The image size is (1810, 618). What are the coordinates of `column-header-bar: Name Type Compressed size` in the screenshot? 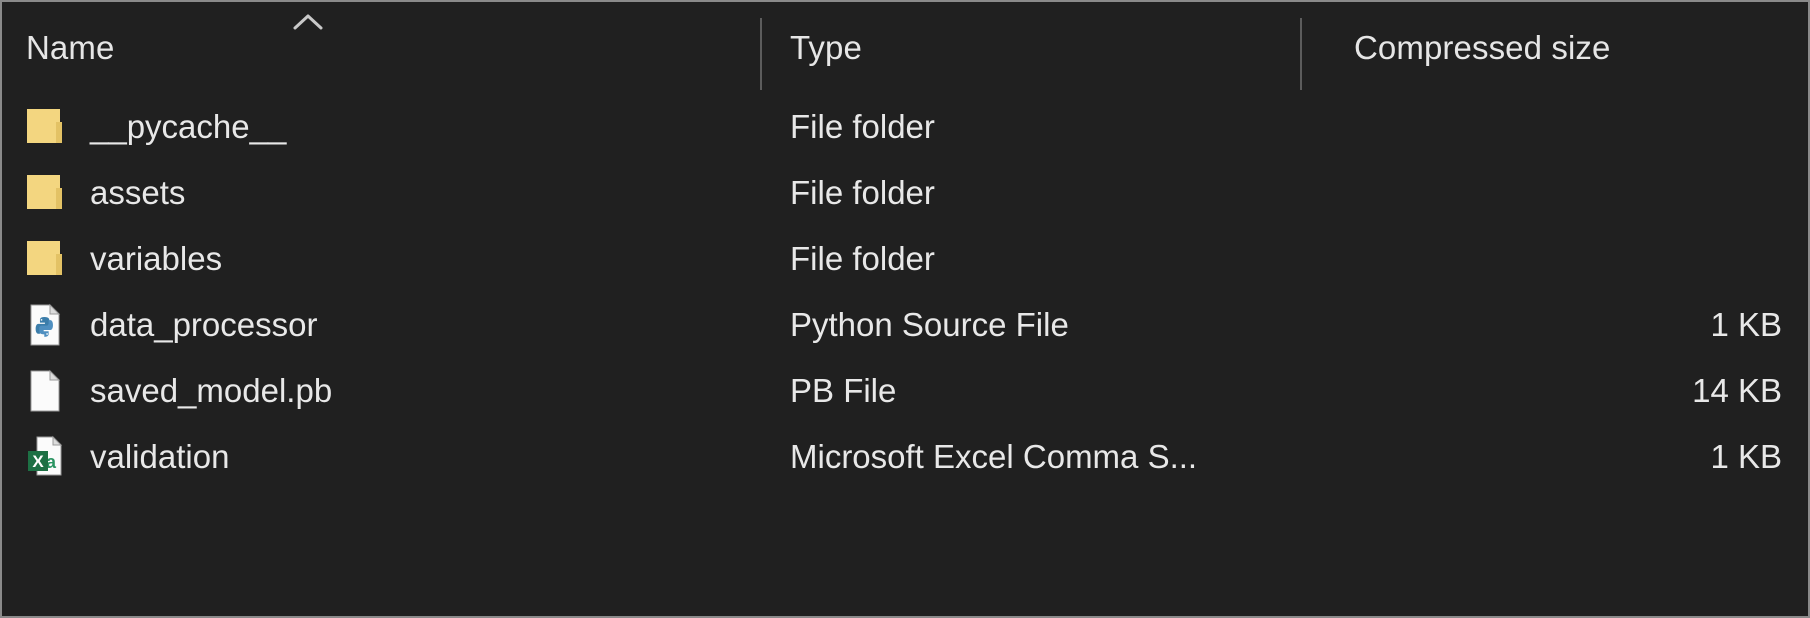 It's located at (905, 48).